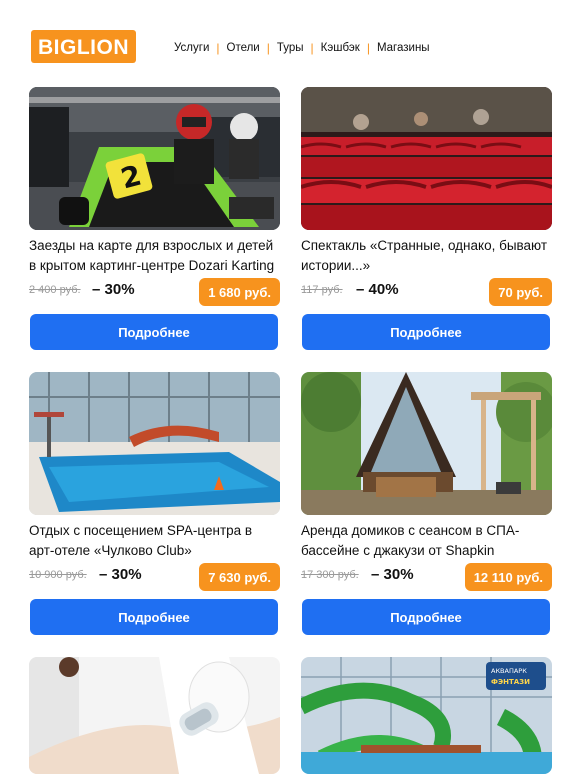 This screenshot has width=580, height=774. I want to click on theatre-seats-photo, so click(426, 158).